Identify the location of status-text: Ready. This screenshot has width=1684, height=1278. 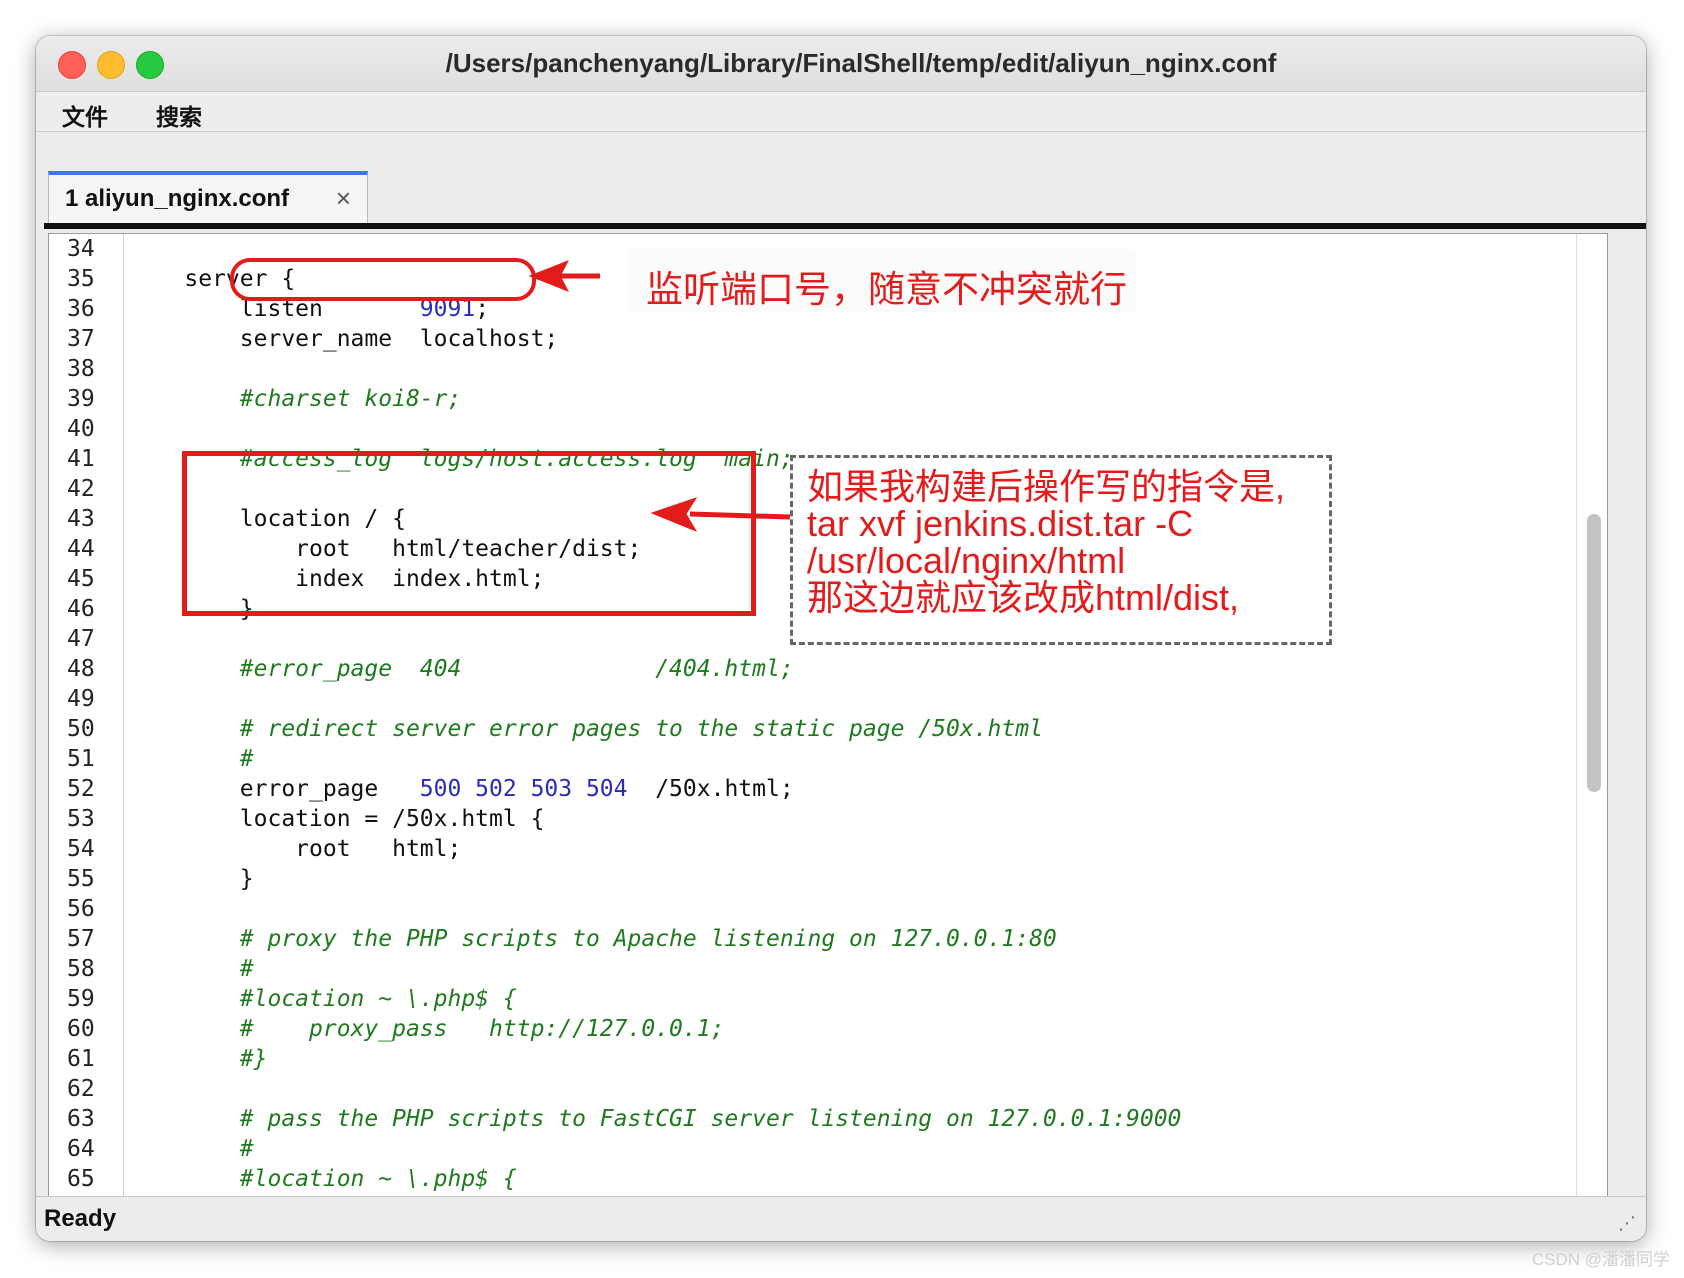
(80, 1218).